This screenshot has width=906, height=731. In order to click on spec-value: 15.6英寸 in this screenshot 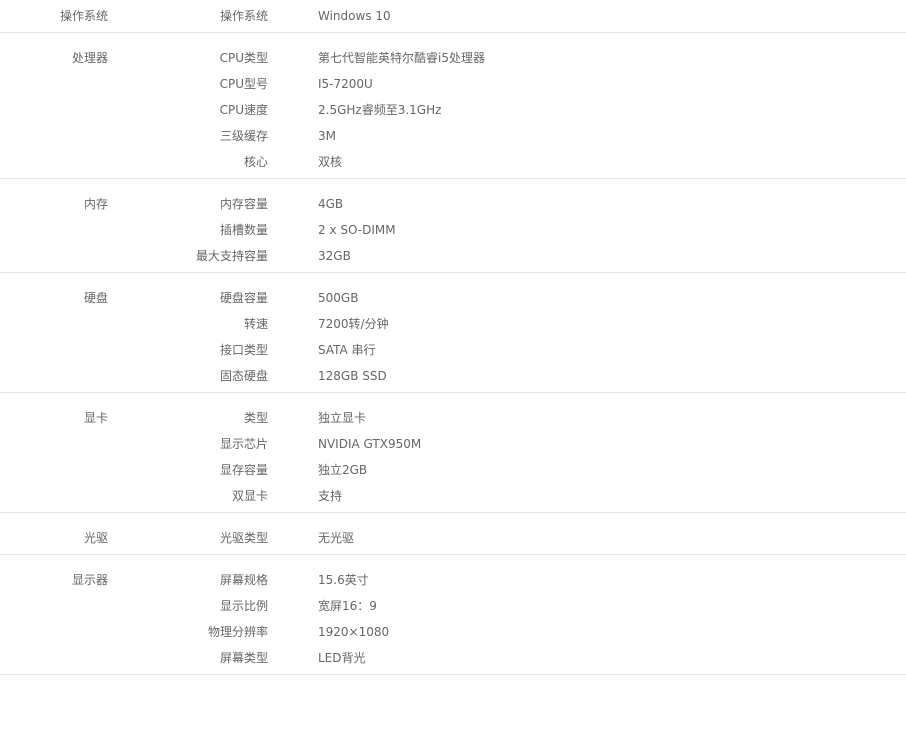, I will do `click(343, 580)`.